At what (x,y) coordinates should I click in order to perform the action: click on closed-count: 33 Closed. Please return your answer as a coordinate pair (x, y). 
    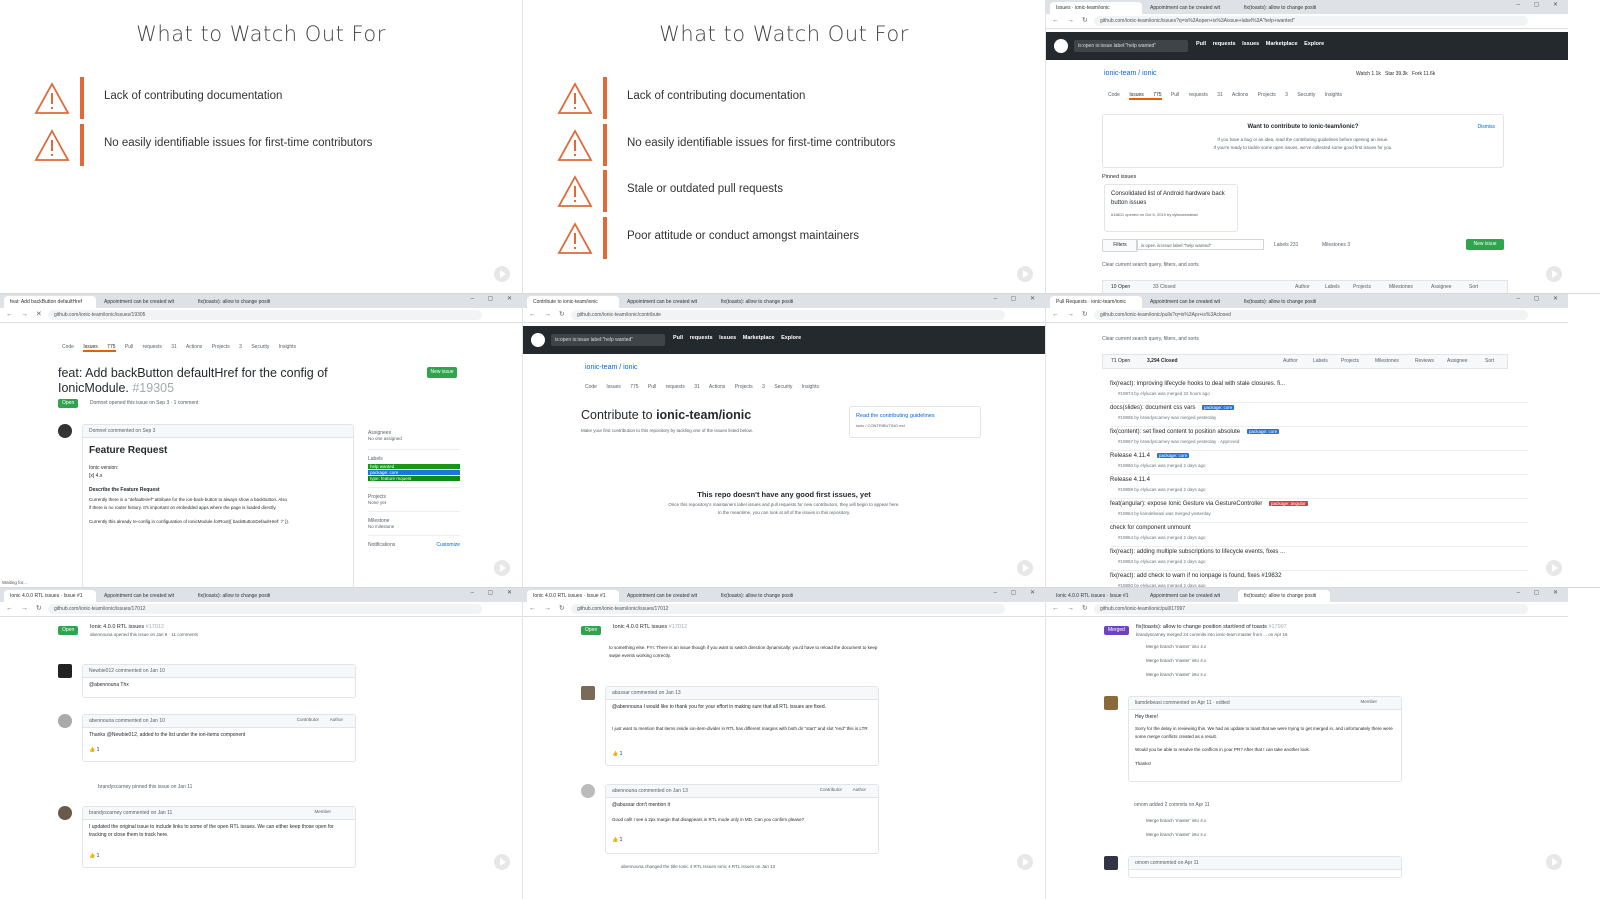
    Looking at the image, I should click on (1164, 287).